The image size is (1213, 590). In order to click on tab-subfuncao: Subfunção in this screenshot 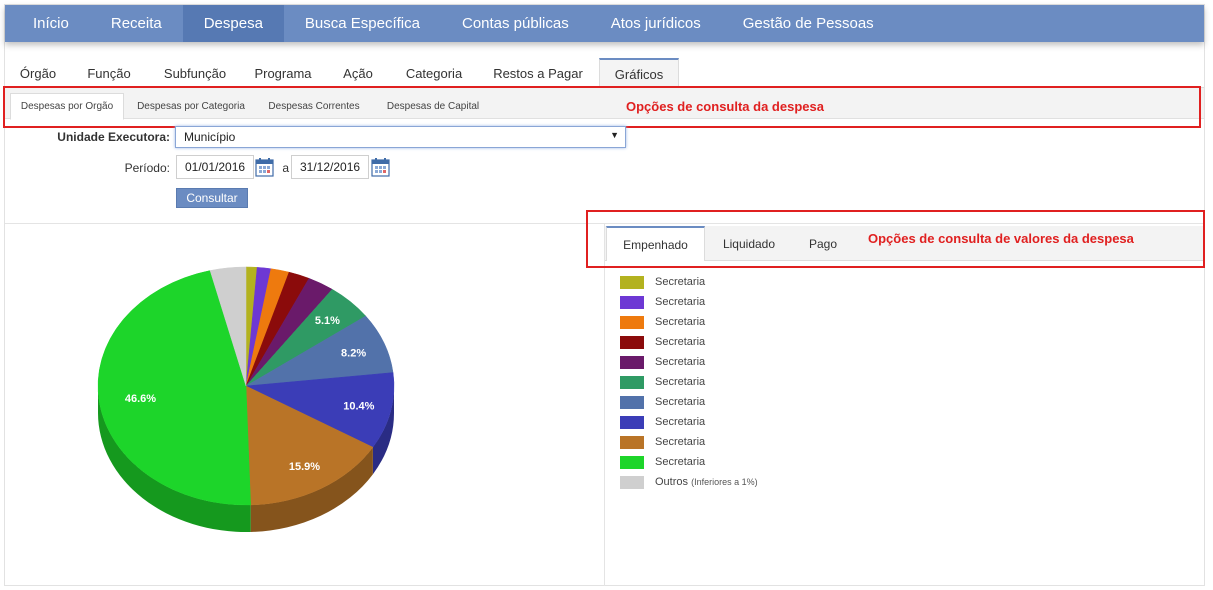, I will do `click(195, 73)`.